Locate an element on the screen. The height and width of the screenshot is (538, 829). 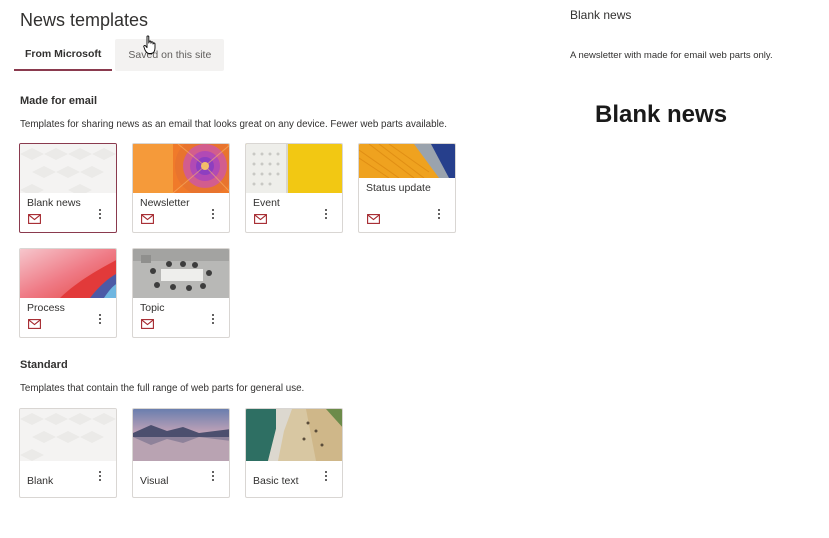
template-card-visual: Visual is located at coordinates (181, 453).